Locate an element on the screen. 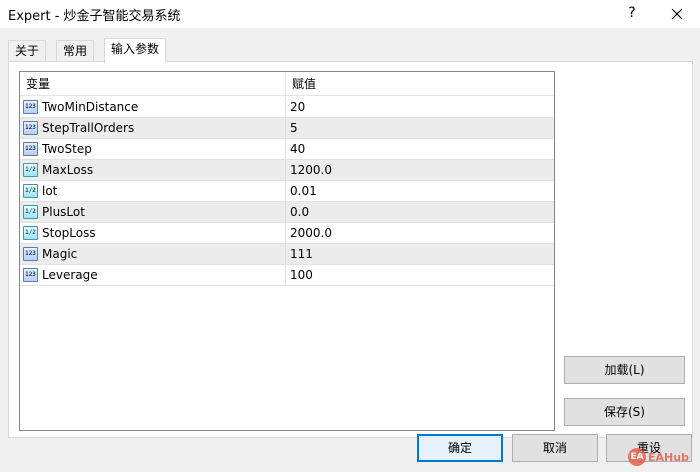 This screenshot has width=700, height=472. value-cell: 100 is located at coordinates (420, 275).